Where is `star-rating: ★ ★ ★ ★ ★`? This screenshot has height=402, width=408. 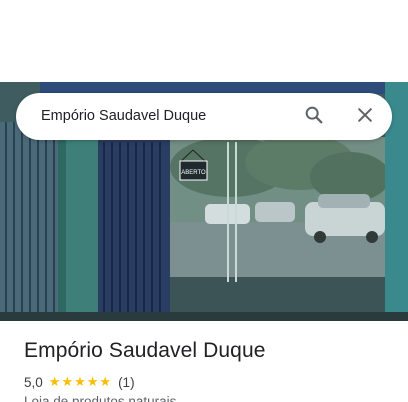
star-rating: ★ ★ ★ ★ ★ is located at coordinates (80, 382).